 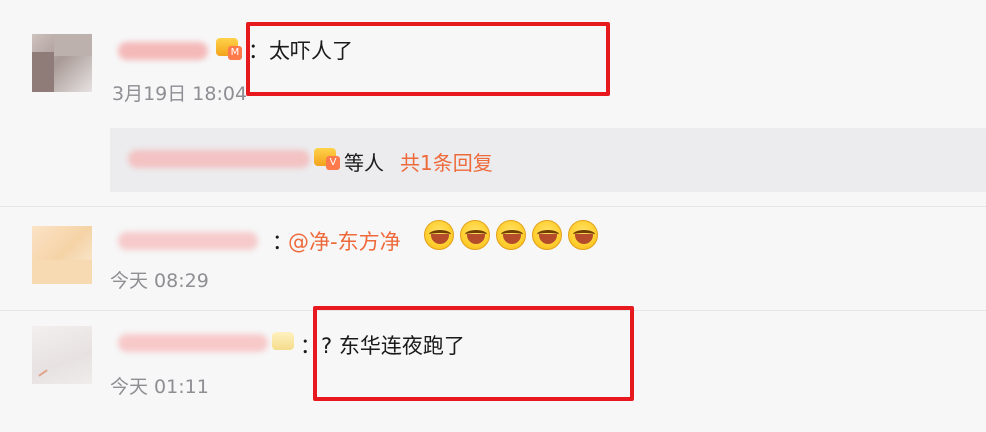 What do you see at coordinates (180, 94) in the screenshot?
I see `comment-timestamp: 3月19日 18:04` at bounding box center [180, 94].